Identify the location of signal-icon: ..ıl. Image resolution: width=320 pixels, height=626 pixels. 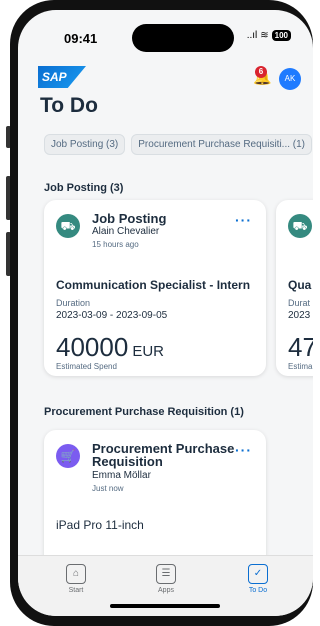
(252, 35).